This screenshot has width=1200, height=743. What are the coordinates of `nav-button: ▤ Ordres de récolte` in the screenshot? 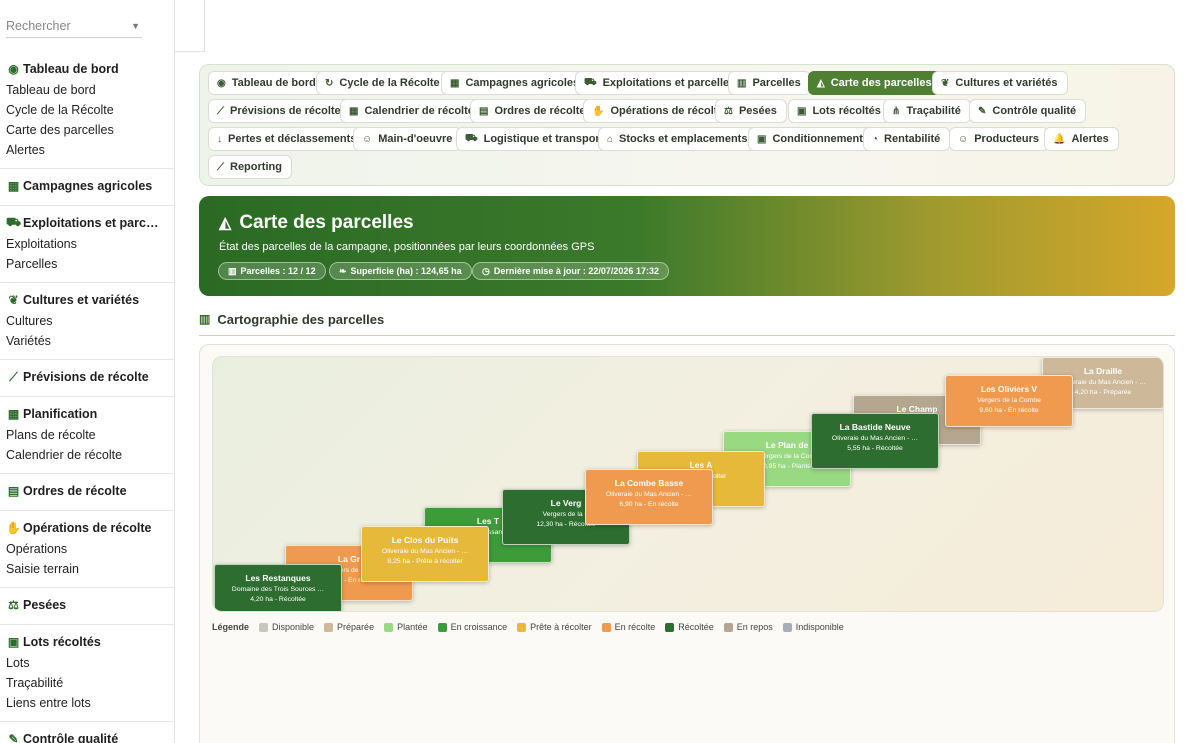 It's located at (533, 111).